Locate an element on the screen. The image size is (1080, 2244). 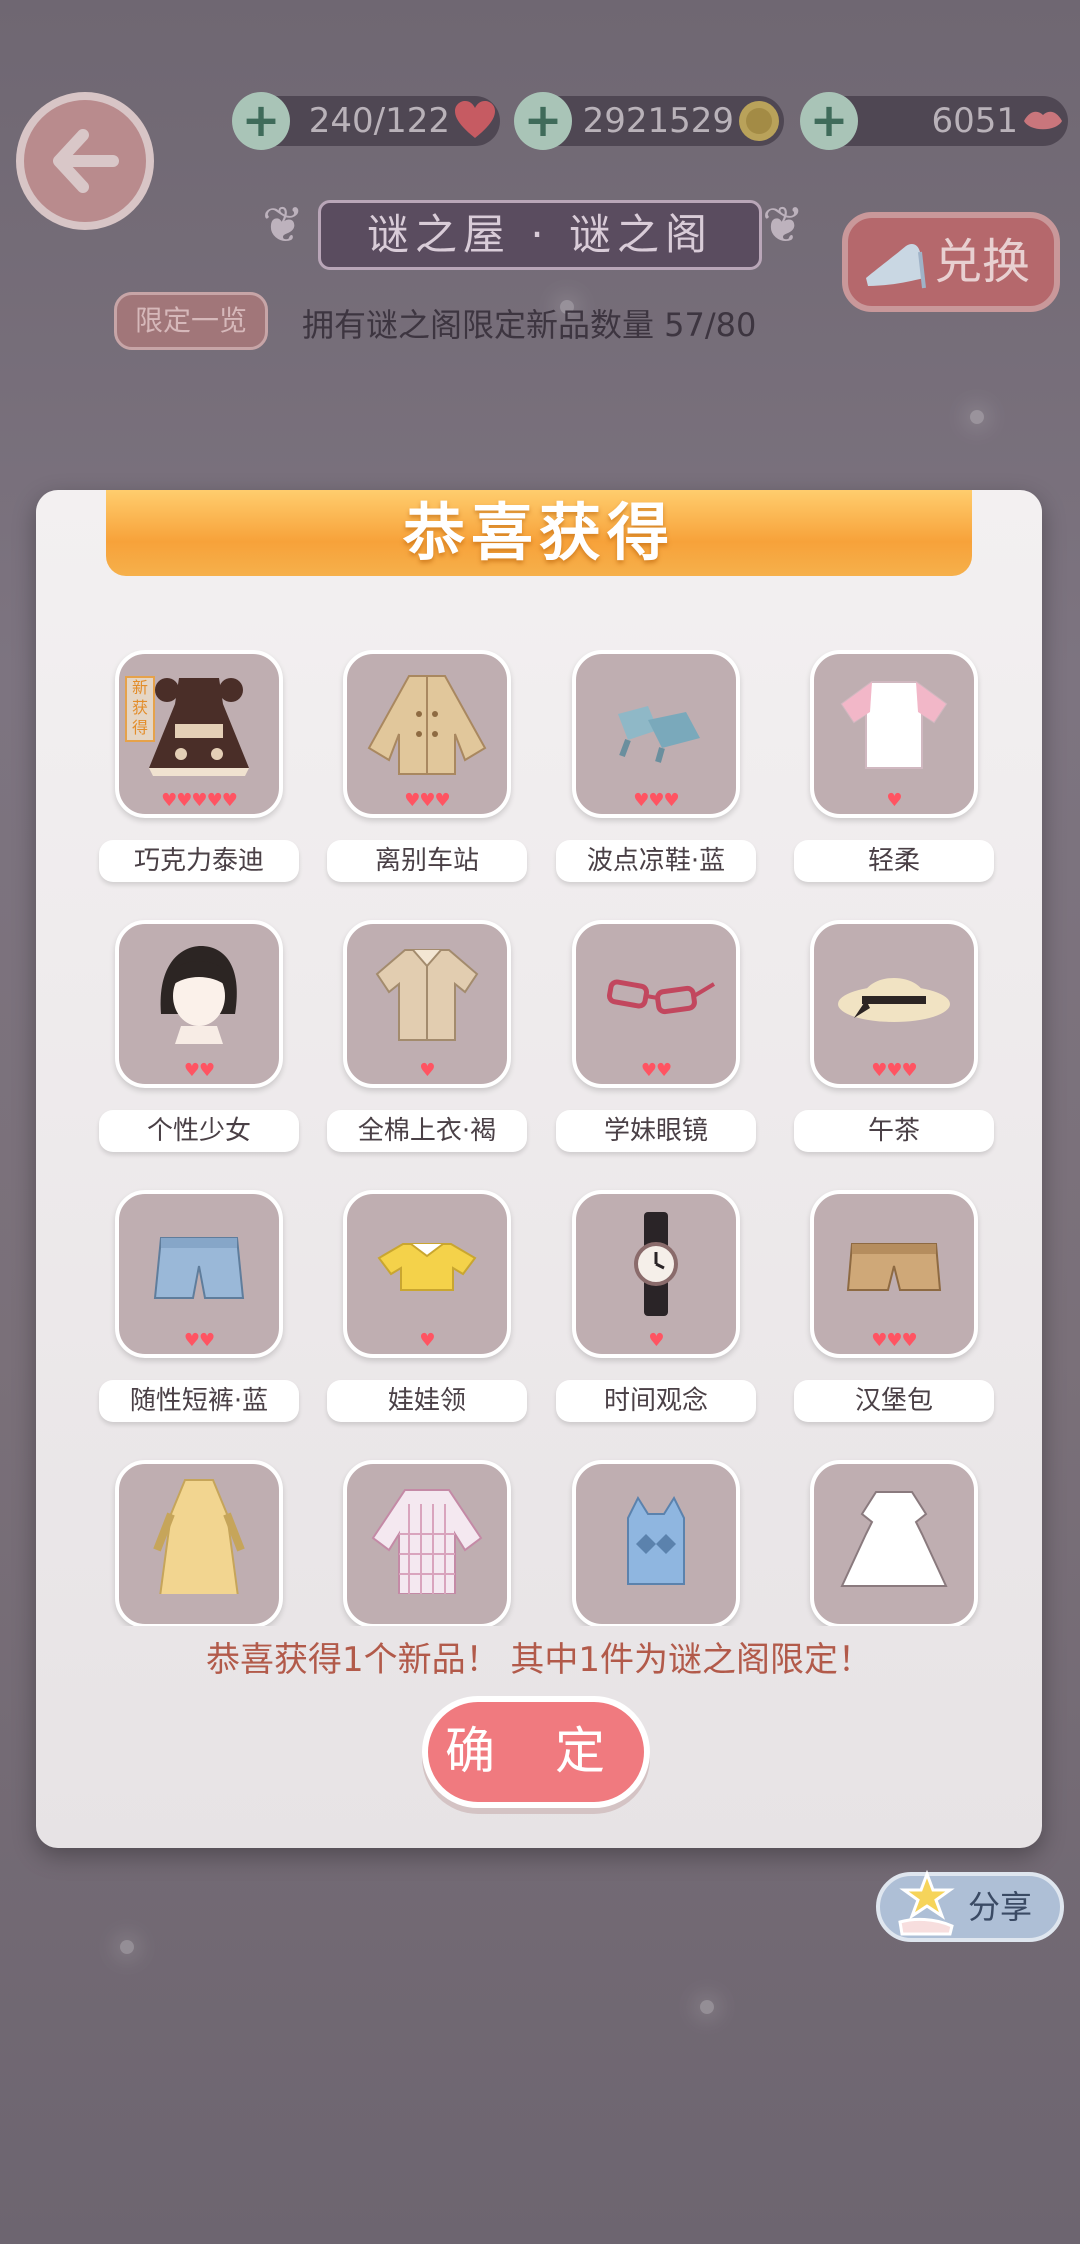
white-dress-icon is located at coordinates (894, 1539).